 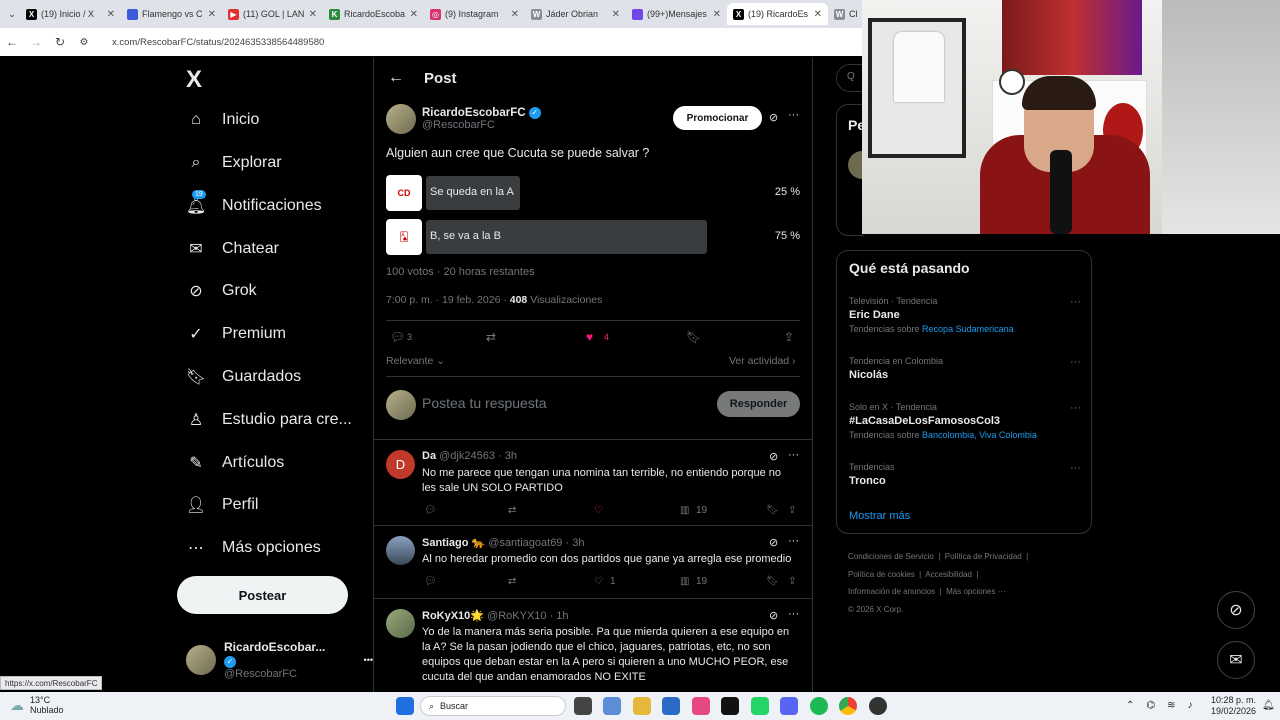 What do you see at coordinates (789, 706) in the screenshot?
I see `discord-icon` at bounding box center [789, 706].